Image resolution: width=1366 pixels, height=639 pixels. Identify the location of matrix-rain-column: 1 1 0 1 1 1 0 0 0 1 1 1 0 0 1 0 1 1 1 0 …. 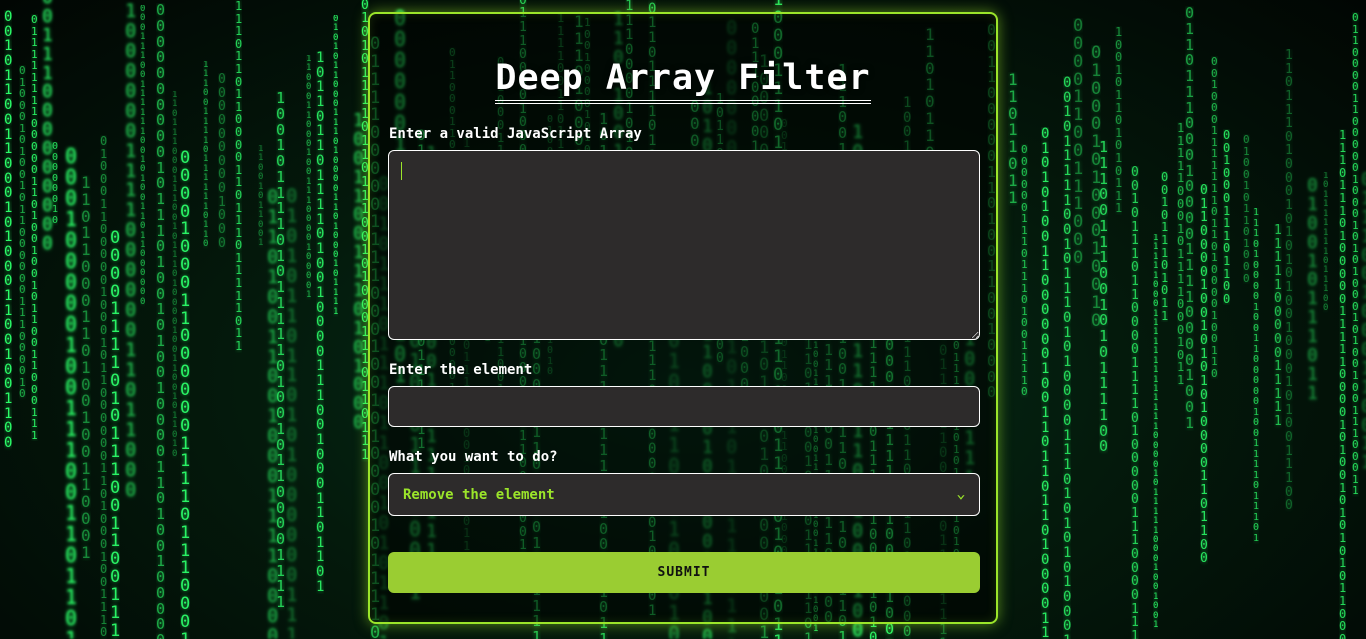
(175, 275).